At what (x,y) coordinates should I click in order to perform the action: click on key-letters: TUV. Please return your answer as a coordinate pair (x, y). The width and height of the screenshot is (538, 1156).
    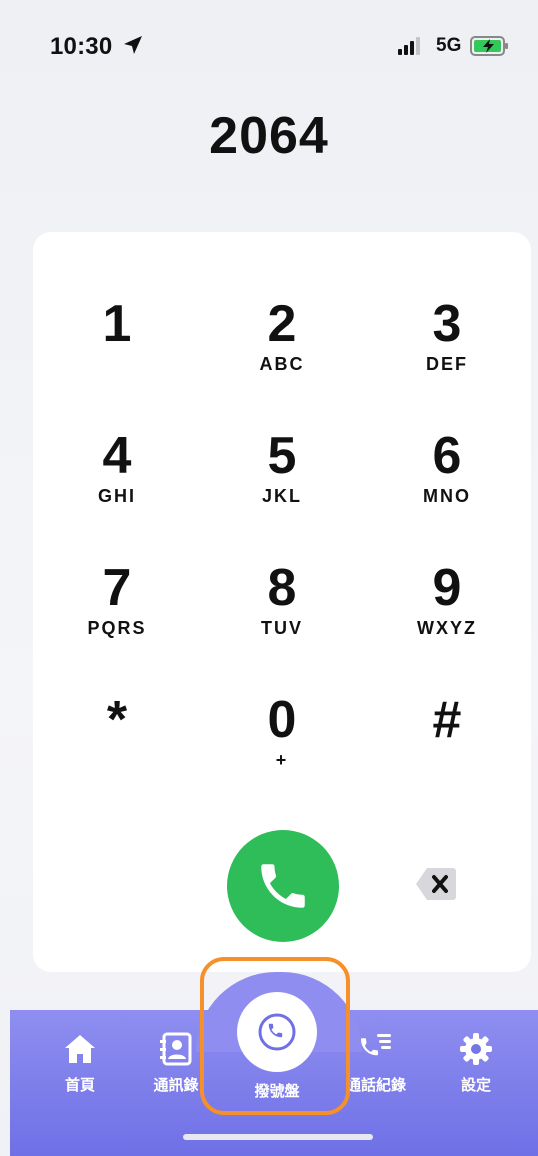
    Looking at the image, I should click on (282, 628).